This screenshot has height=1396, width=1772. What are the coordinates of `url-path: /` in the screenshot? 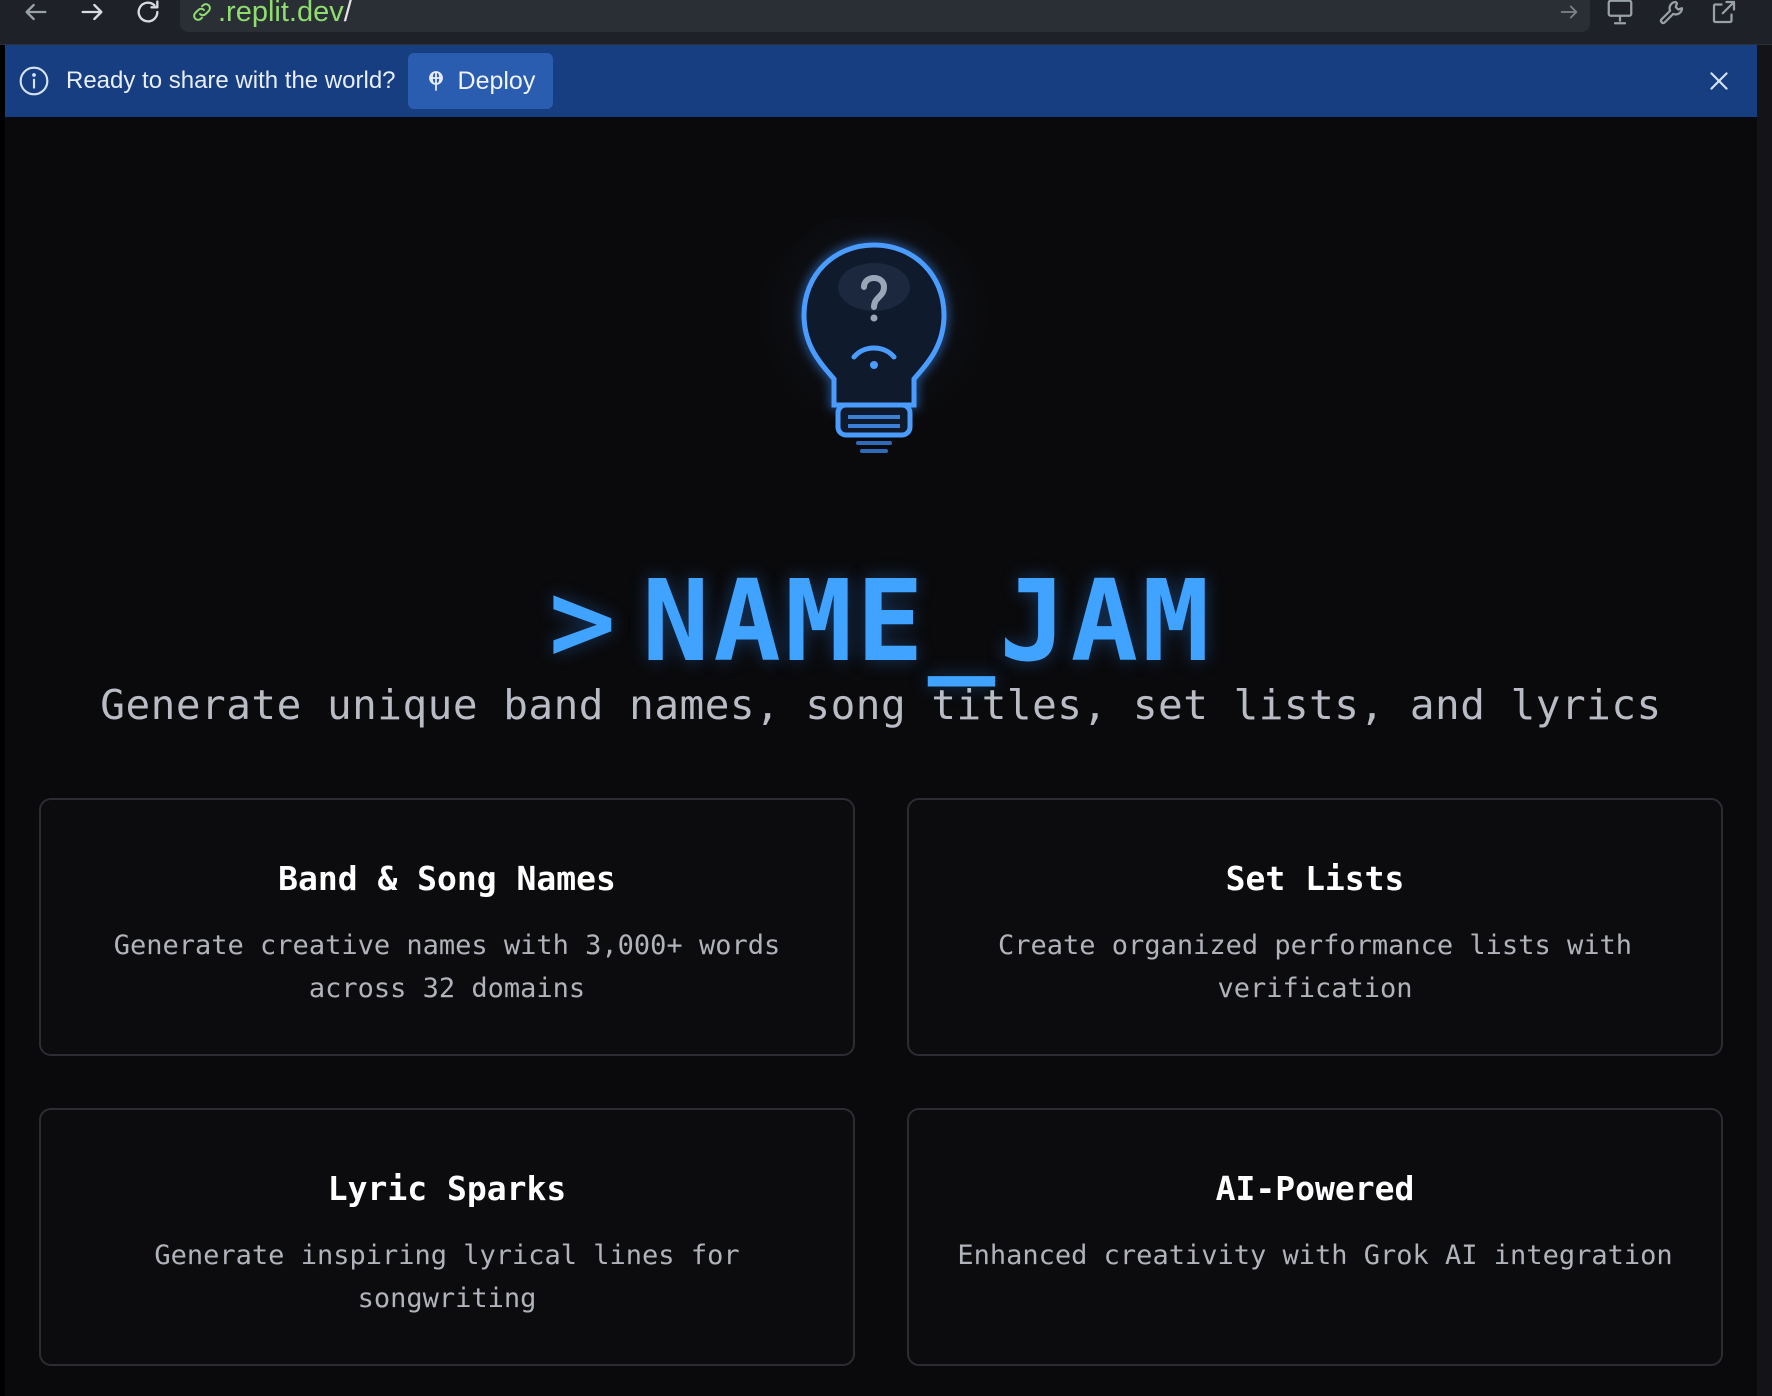 It's located at (347, 14).